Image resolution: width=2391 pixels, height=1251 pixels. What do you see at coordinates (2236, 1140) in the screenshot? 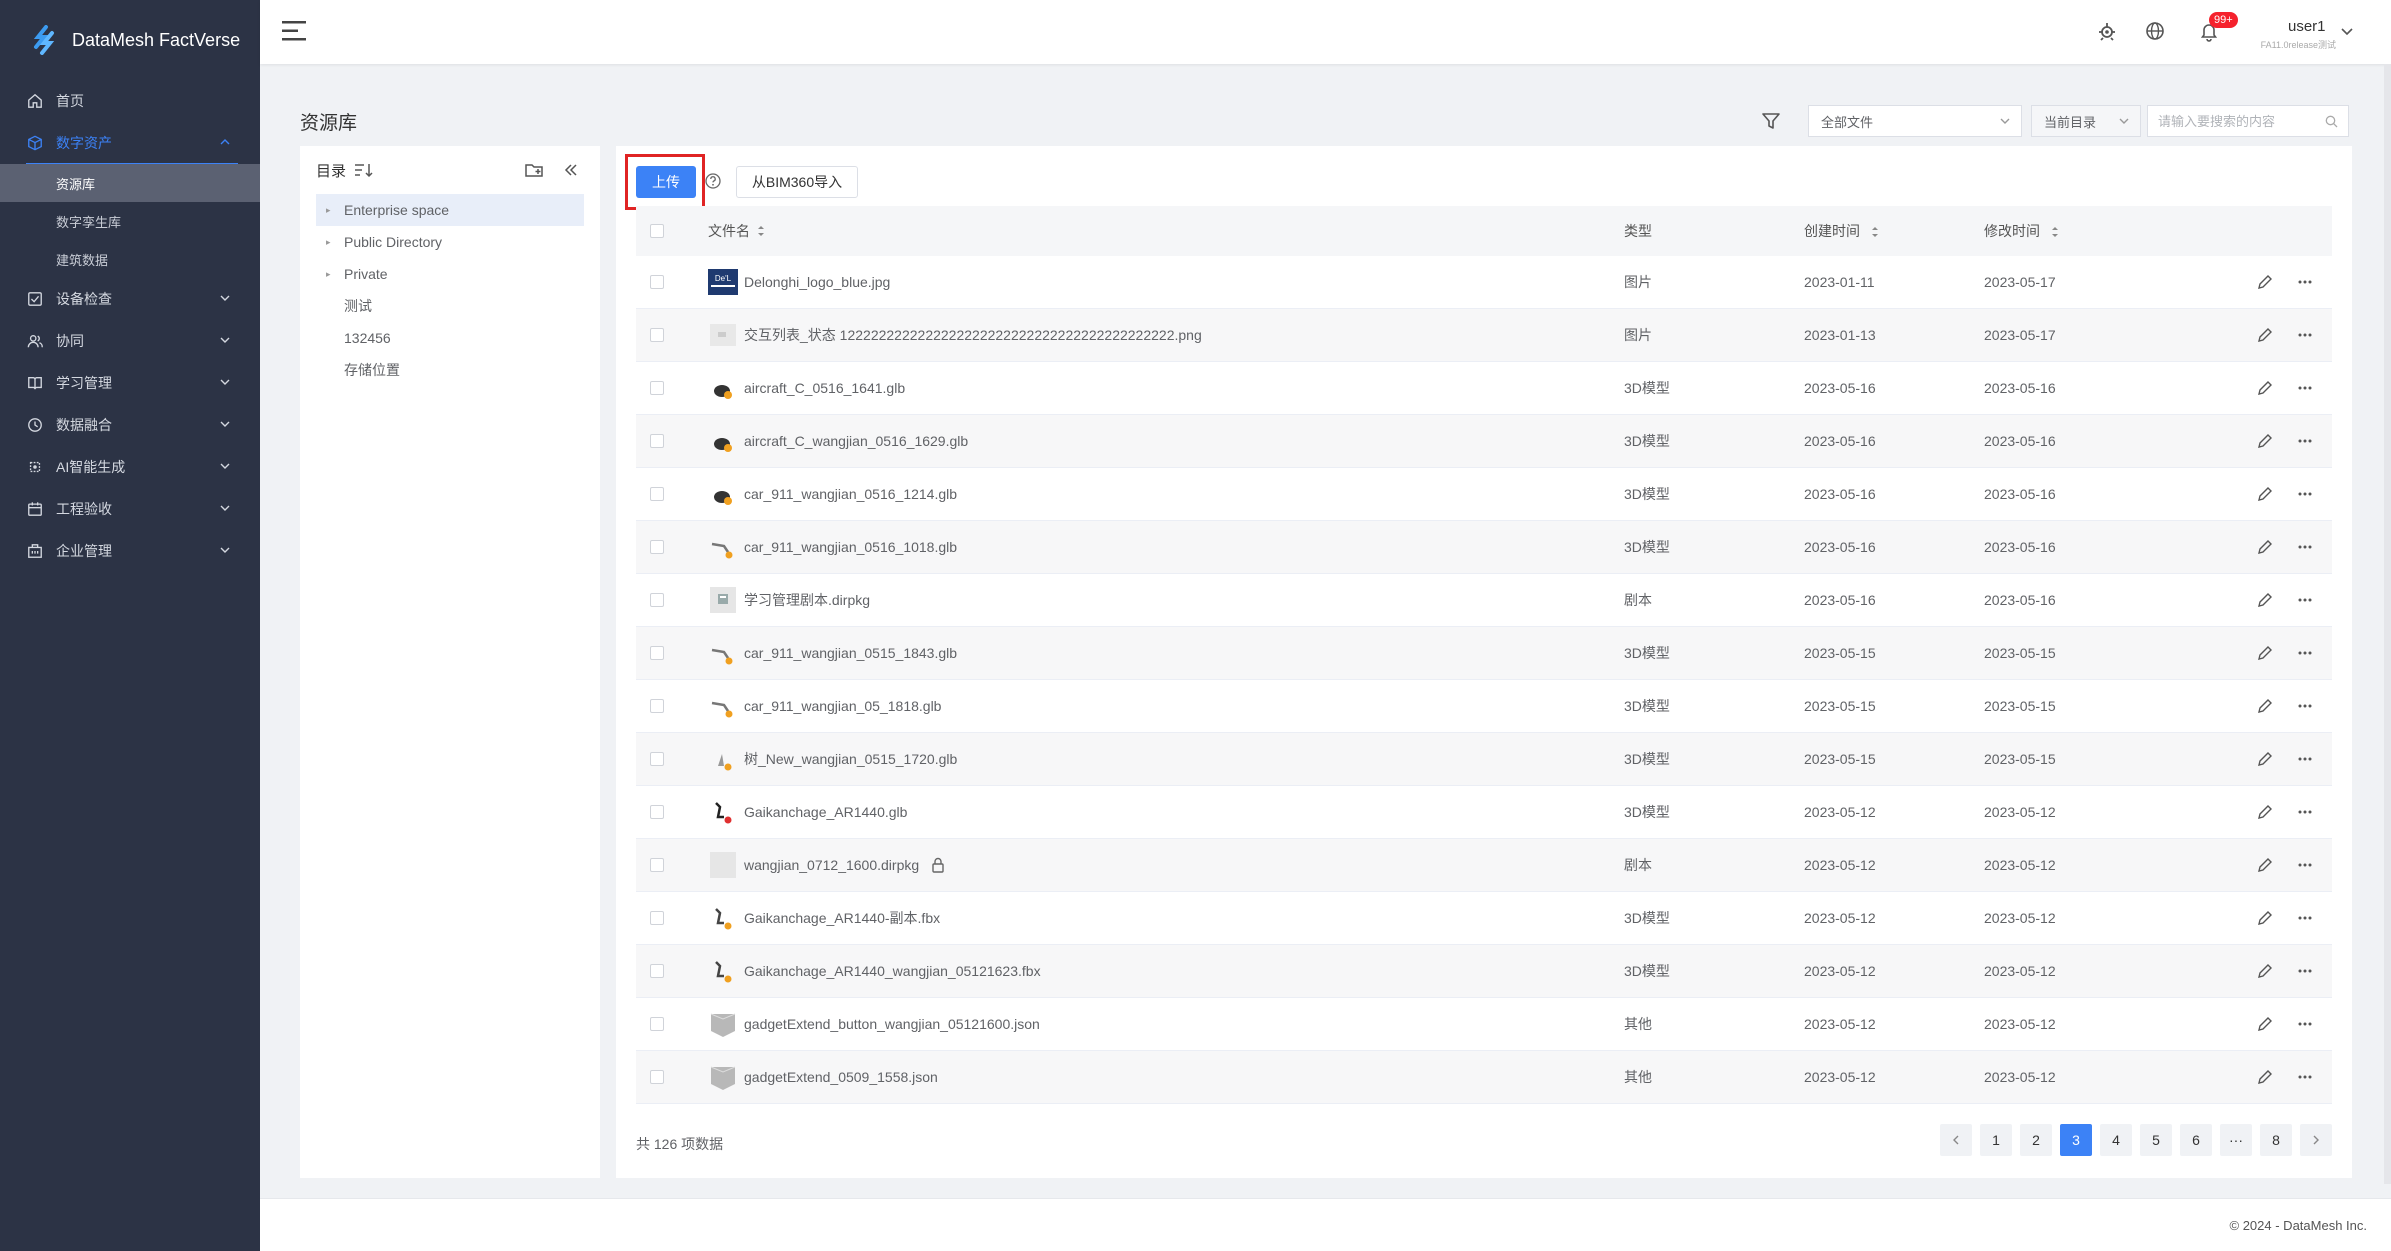
I see `page-ellipsis: ···` at bounding box center [2236, 1140].